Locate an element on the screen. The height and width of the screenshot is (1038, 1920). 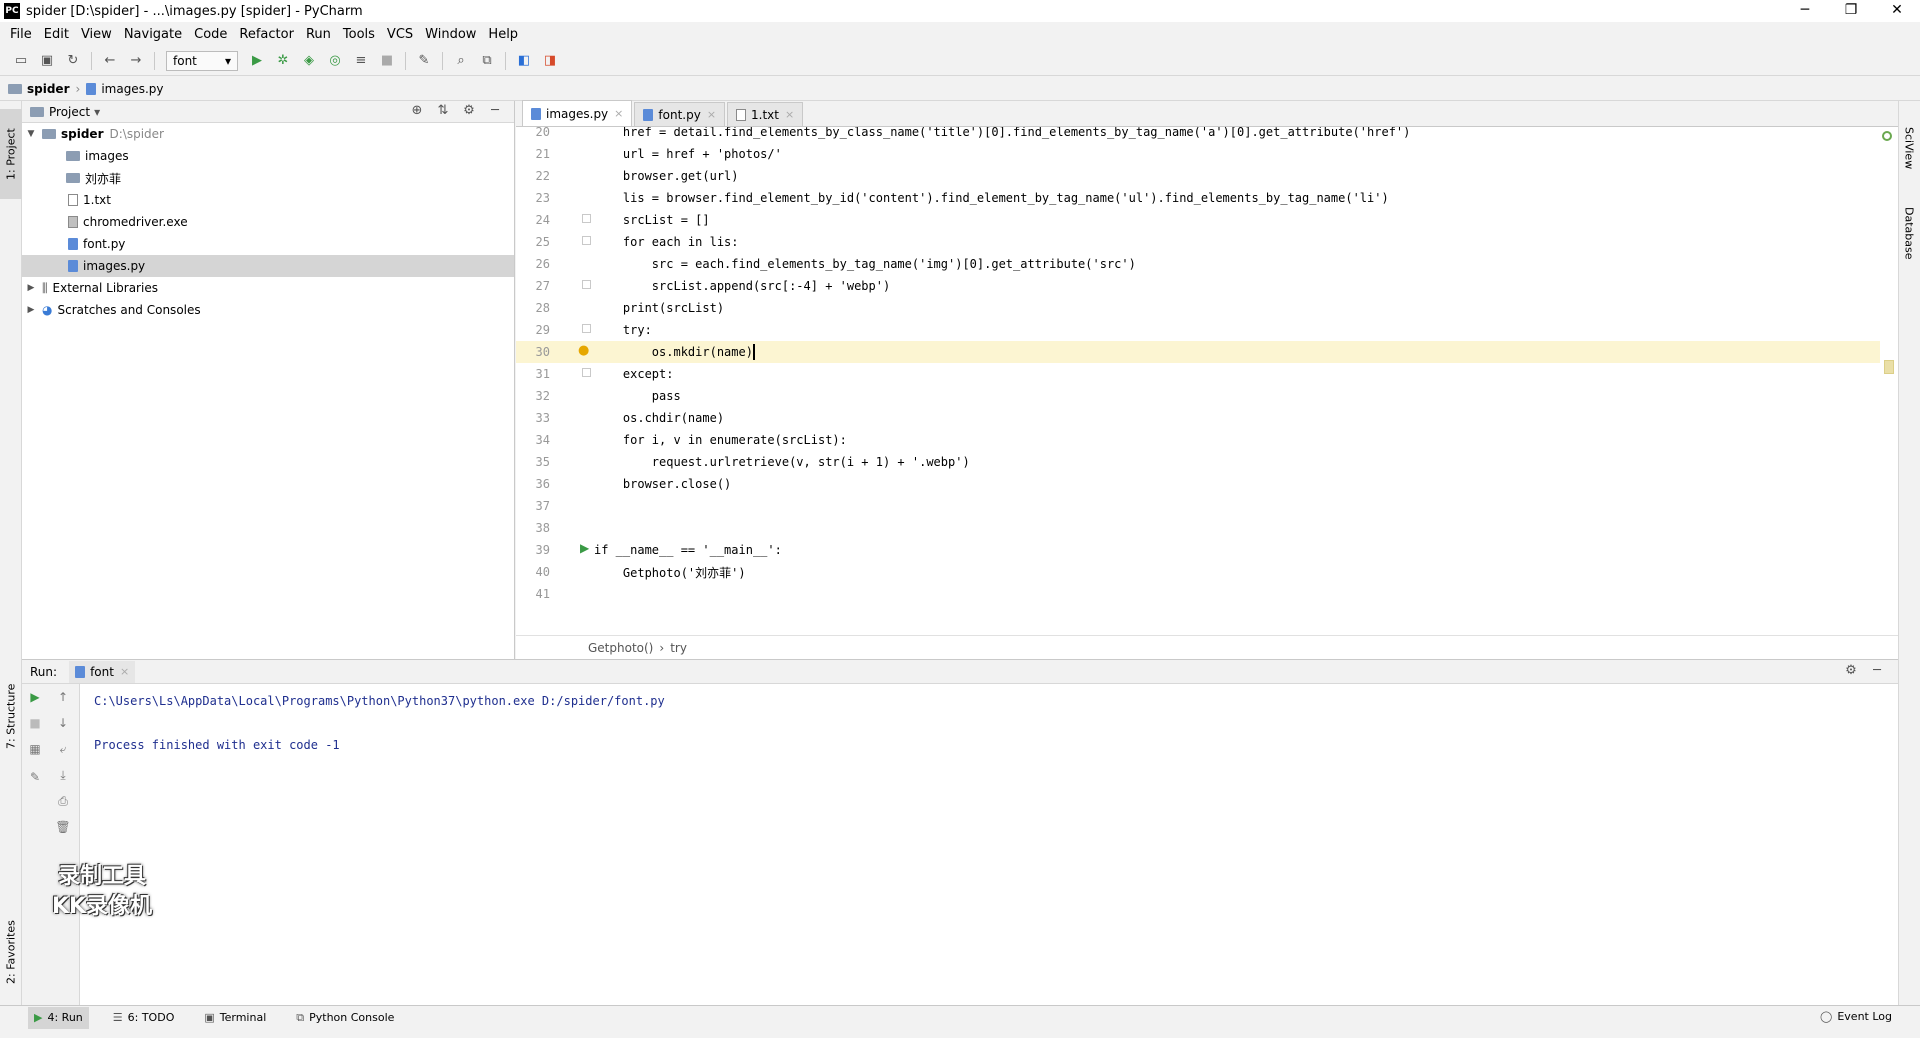
menu-help: Help is located at coordinates (503, 34).